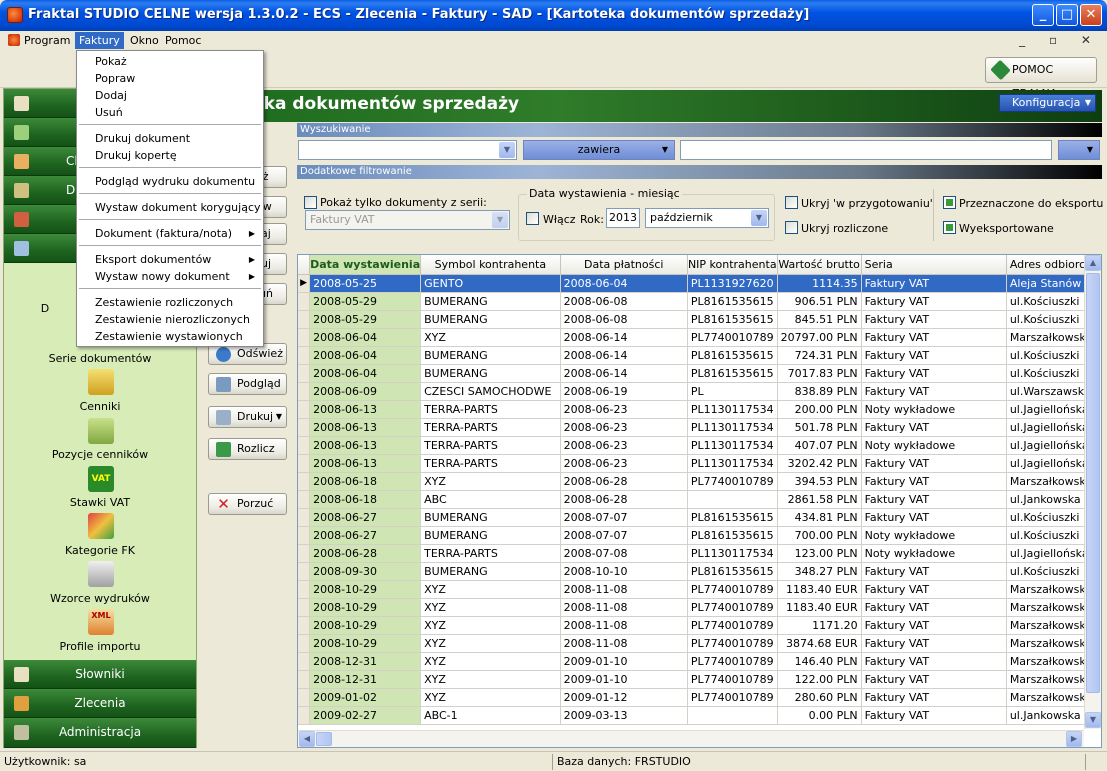 The image size is (1107, 771). I want to click on remote-help-button: POMOC ZDALNA, so click(1041, 78).